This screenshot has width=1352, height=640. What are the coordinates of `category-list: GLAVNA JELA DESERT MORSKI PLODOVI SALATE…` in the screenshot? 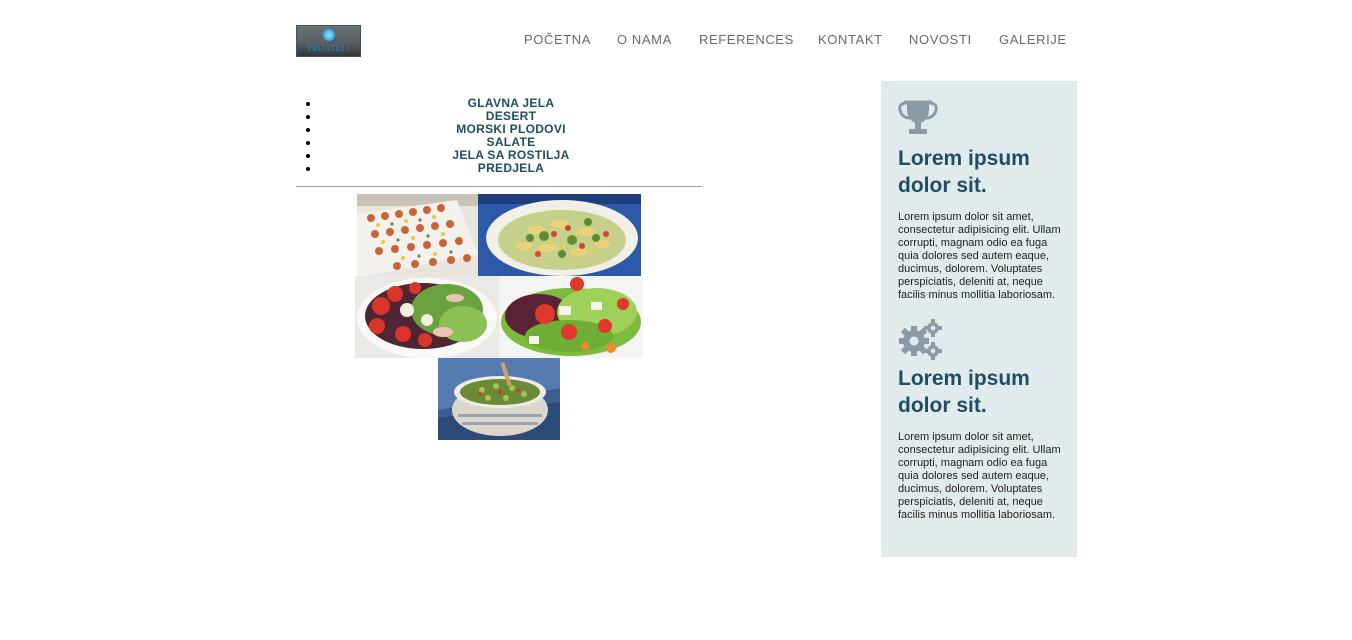 It's located at (499, 136).